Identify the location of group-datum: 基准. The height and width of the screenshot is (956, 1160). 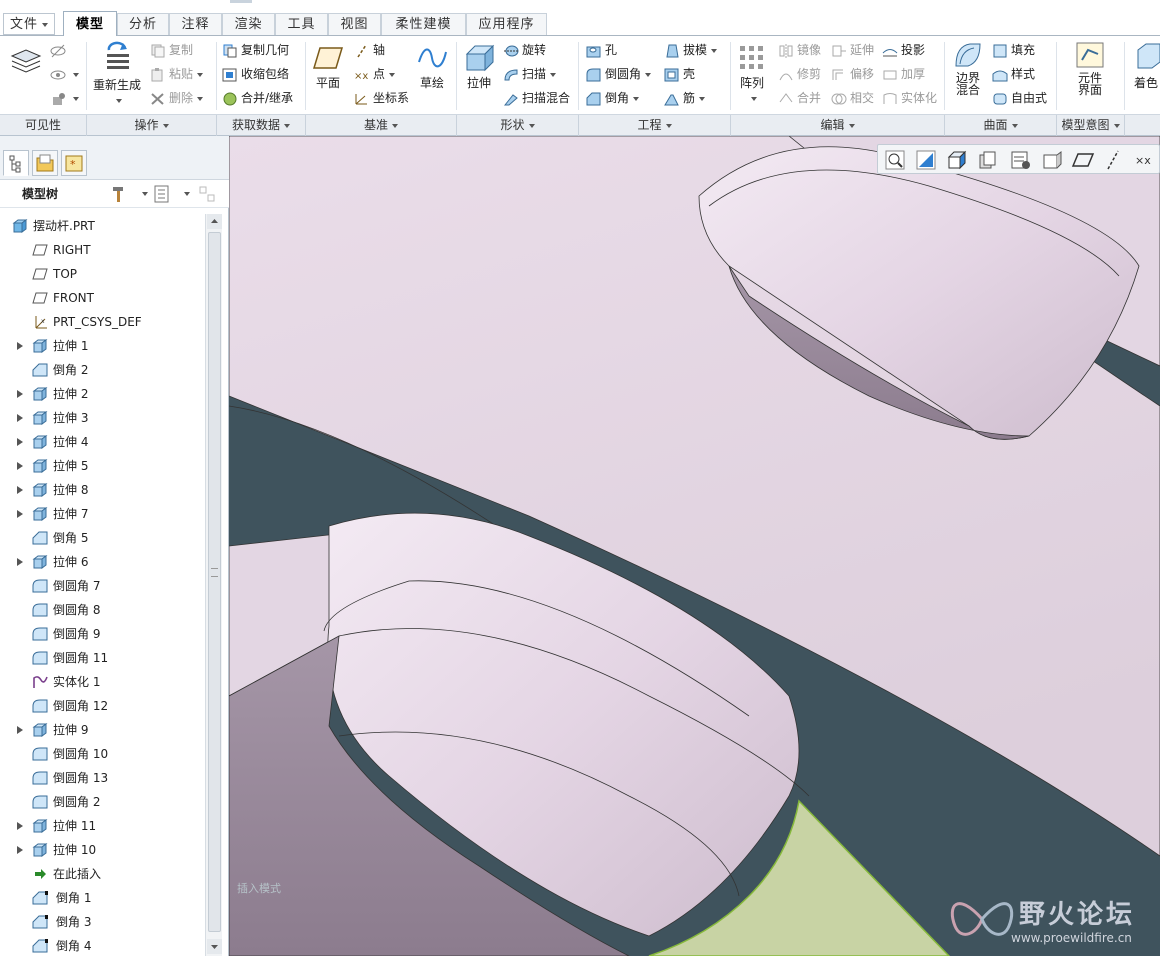
(381, 125).